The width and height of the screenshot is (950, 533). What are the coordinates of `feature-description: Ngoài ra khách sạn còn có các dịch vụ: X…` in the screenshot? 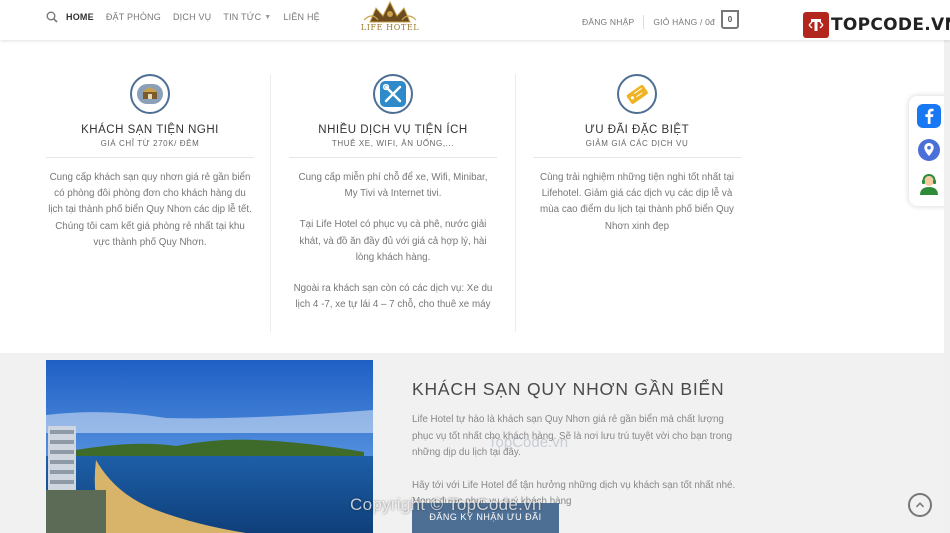 It's located at (393, 297).